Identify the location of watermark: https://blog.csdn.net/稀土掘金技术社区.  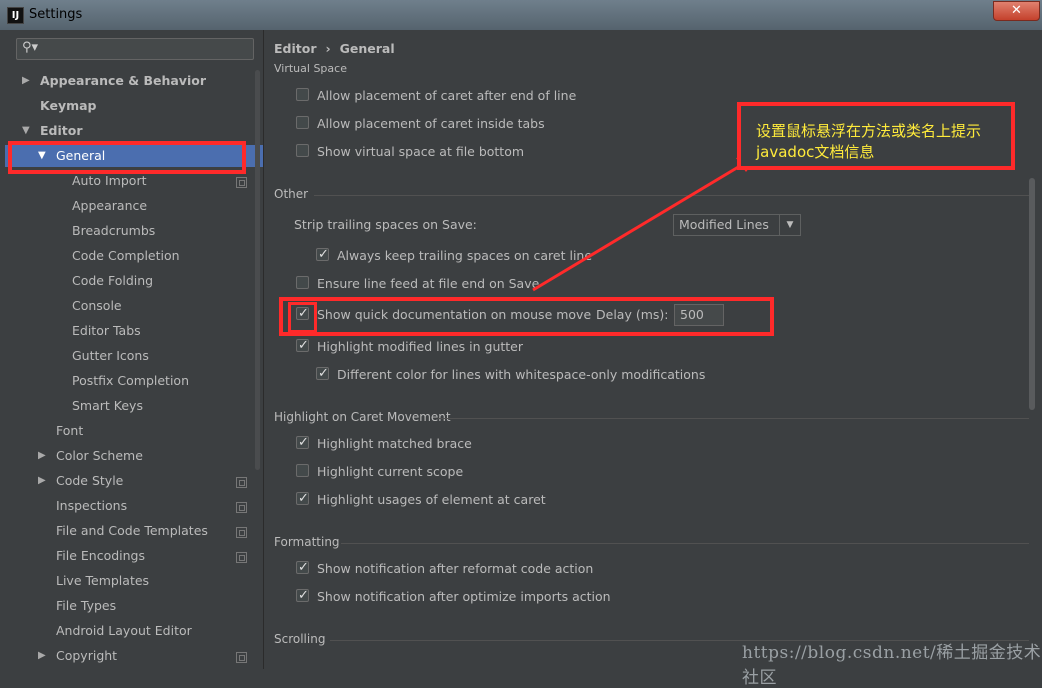
(892, 665).